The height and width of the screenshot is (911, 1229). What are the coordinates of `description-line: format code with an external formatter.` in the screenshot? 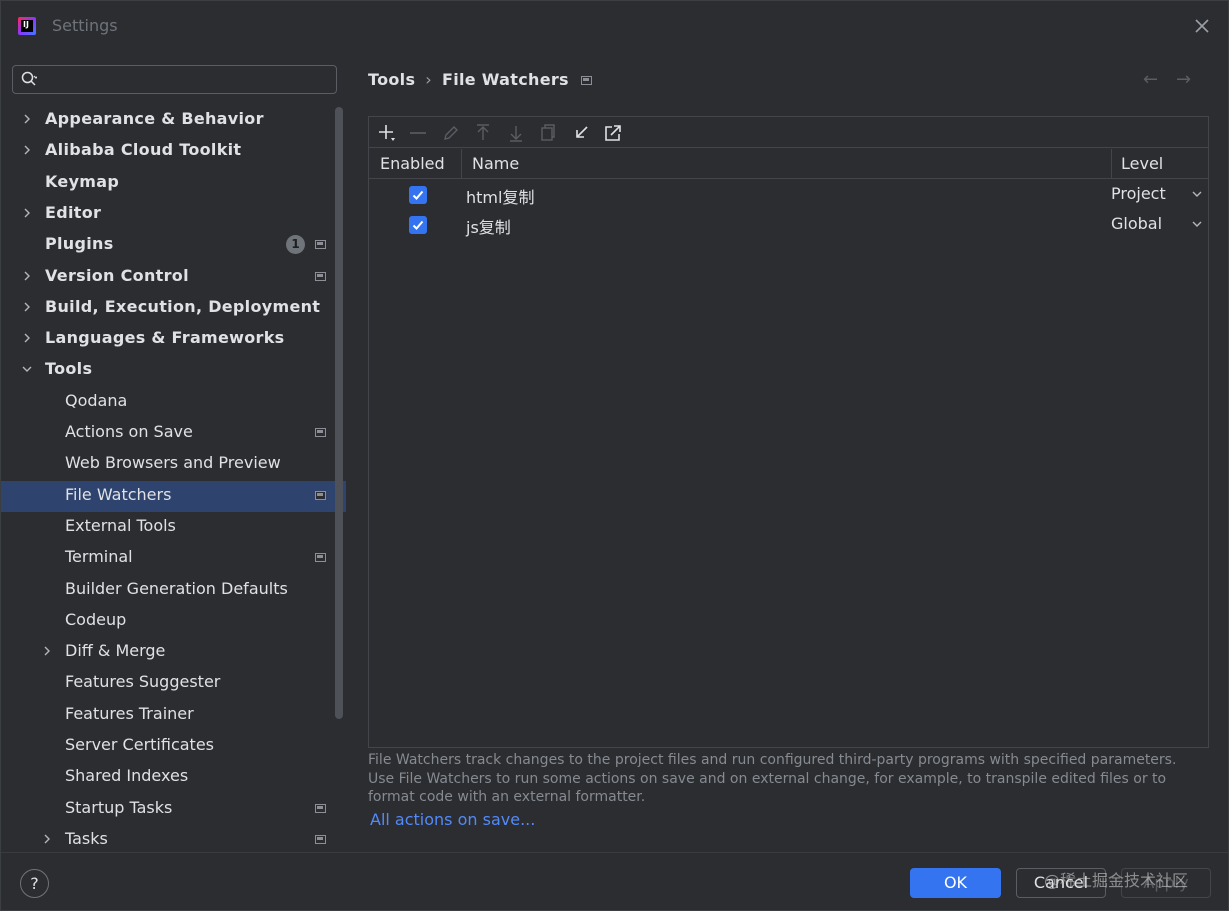 It's located at (507, 797).